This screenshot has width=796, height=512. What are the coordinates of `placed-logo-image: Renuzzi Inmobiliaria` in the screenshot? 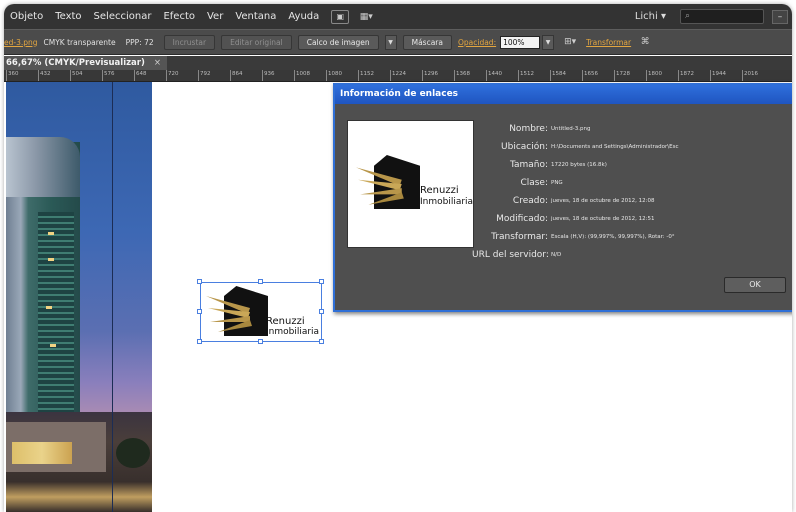 It's located at (260, 311).